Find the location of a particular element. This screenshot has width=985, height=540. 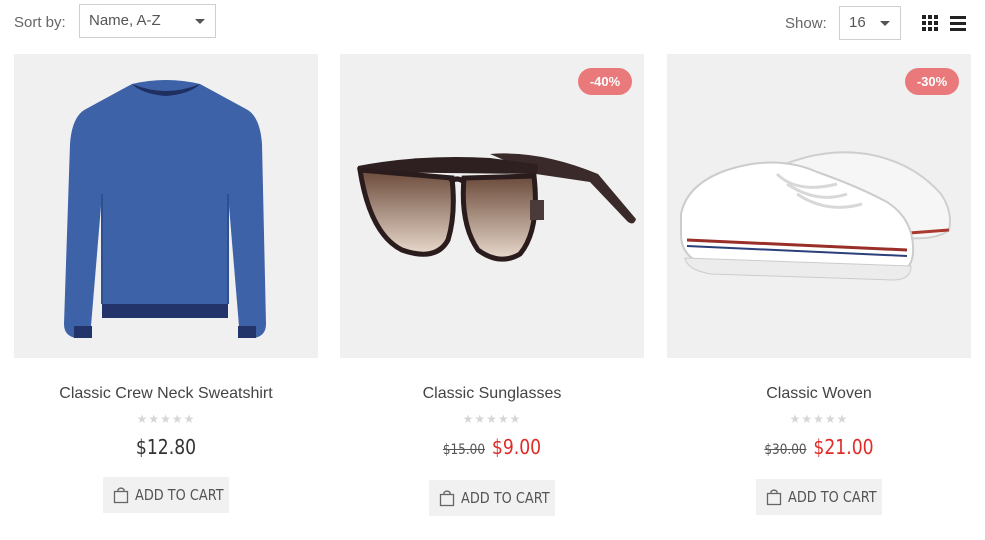

discount-badge: -30% is located at coordinates (932, 81).